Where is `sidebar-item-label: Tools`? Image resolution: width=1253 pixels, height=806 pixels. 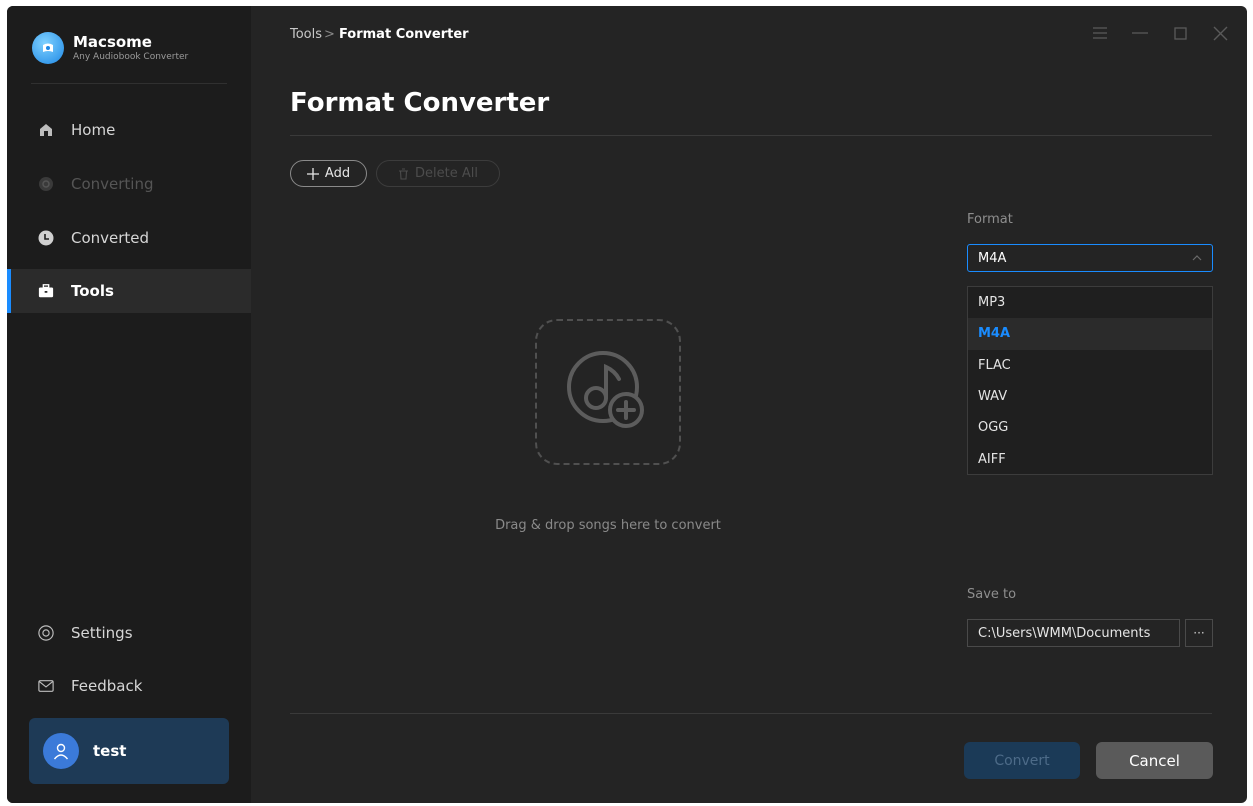 sidebar-item-label: Tools is located at coordinates (92, 291).